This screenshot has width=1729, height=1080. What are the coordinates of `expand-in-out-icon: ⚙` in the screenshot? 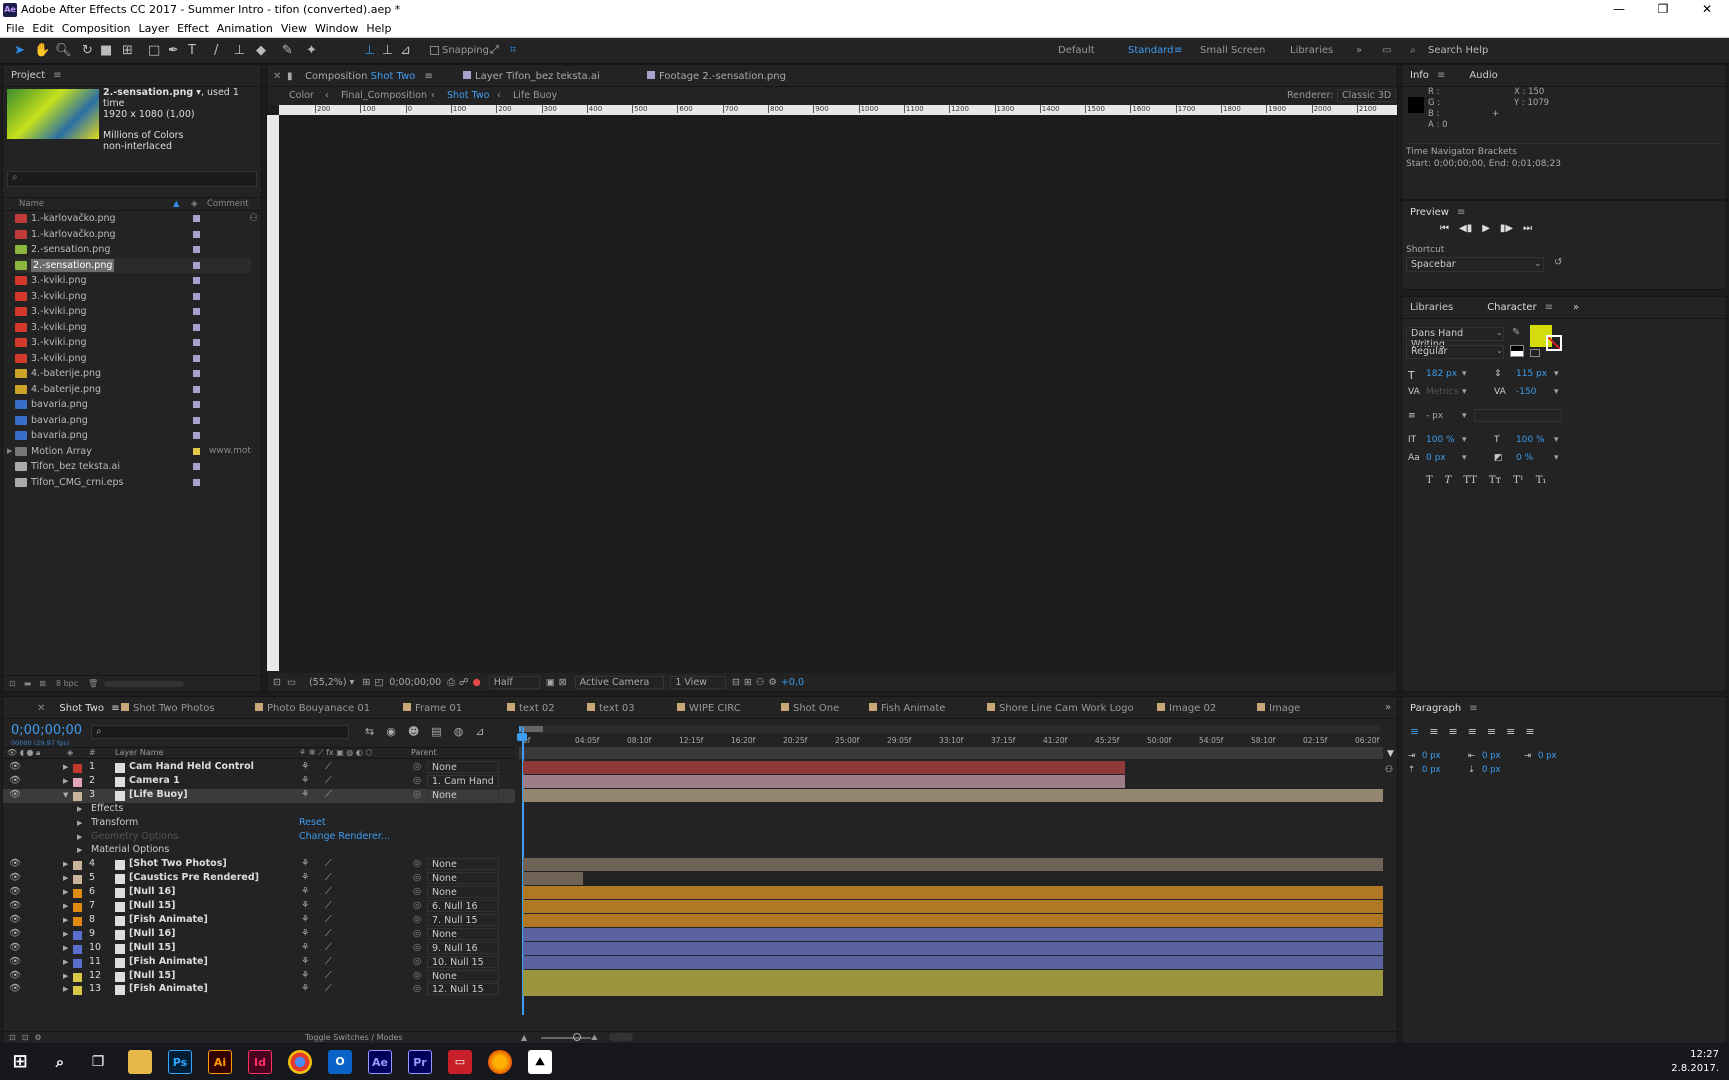 It's located at (37, 1037).